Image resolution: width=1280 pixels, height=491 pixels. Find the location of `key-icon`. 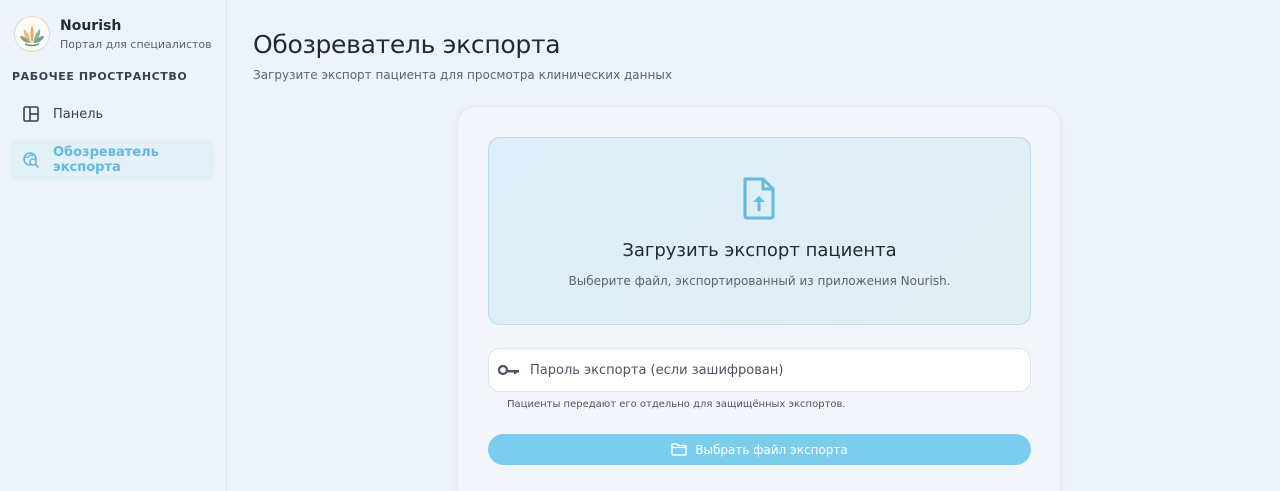

key-icon is located at coordinates (509, 370).